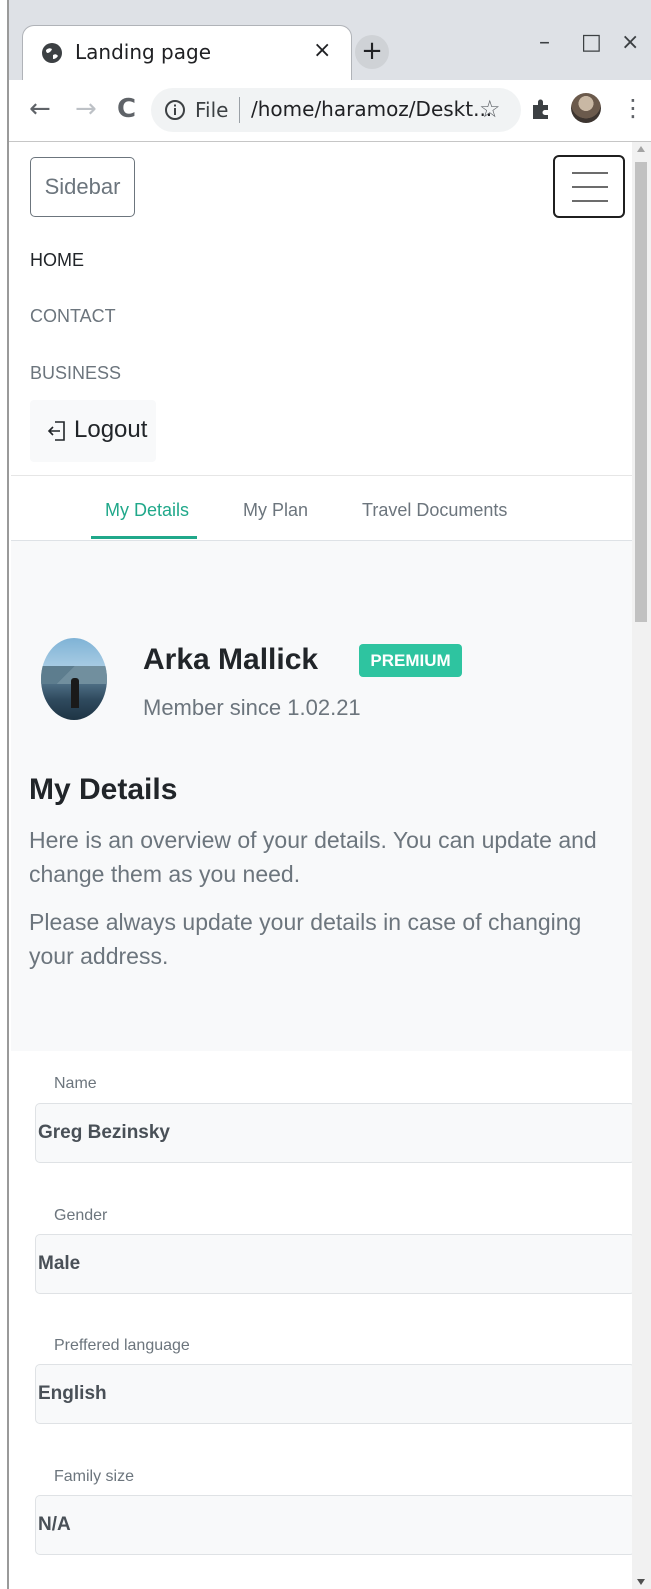  What do you see at coordinates (75, 1083) in the screenshot?
I see `name-label: Name` at bounding box center [75, 1083].